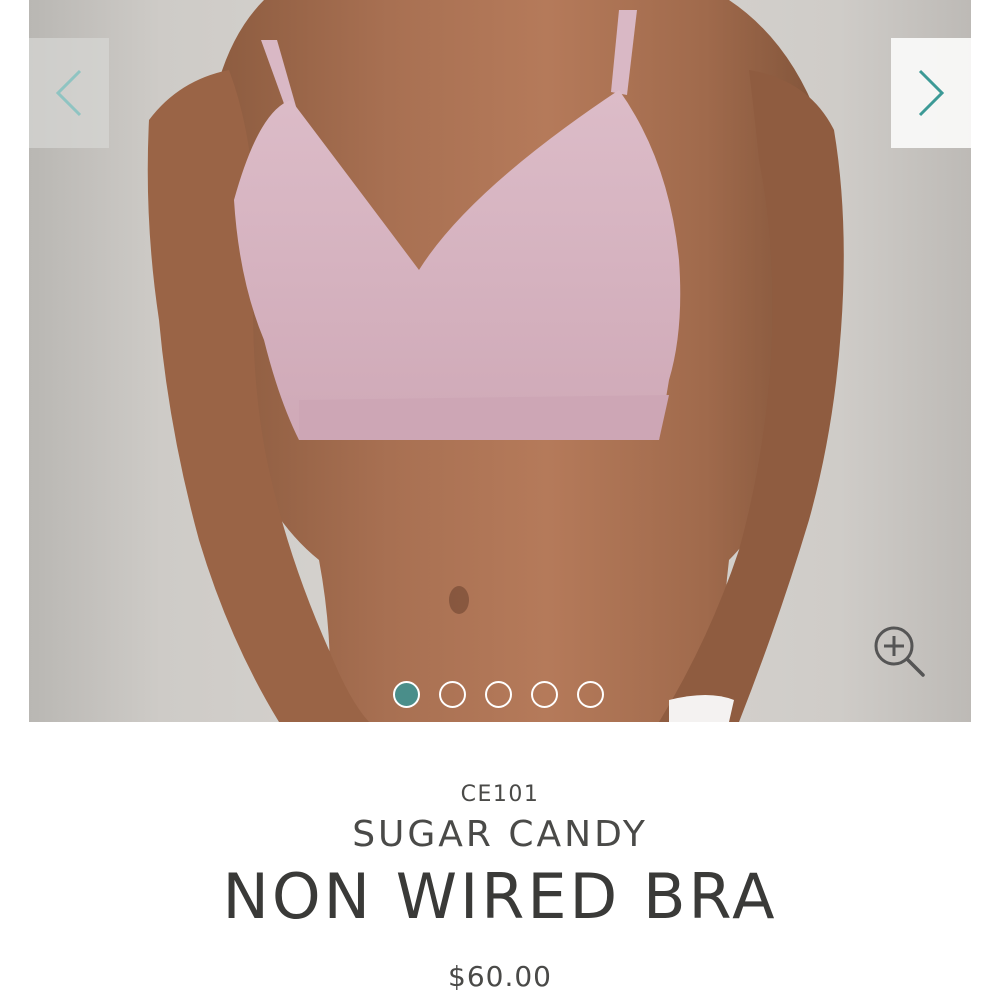 This screenshot has height=1000, width=1000. What do you see at coordinates (500, 834) in the screenshot?
I see `product-collection: SUGAR CANDY` at bounding box center [500, 834].